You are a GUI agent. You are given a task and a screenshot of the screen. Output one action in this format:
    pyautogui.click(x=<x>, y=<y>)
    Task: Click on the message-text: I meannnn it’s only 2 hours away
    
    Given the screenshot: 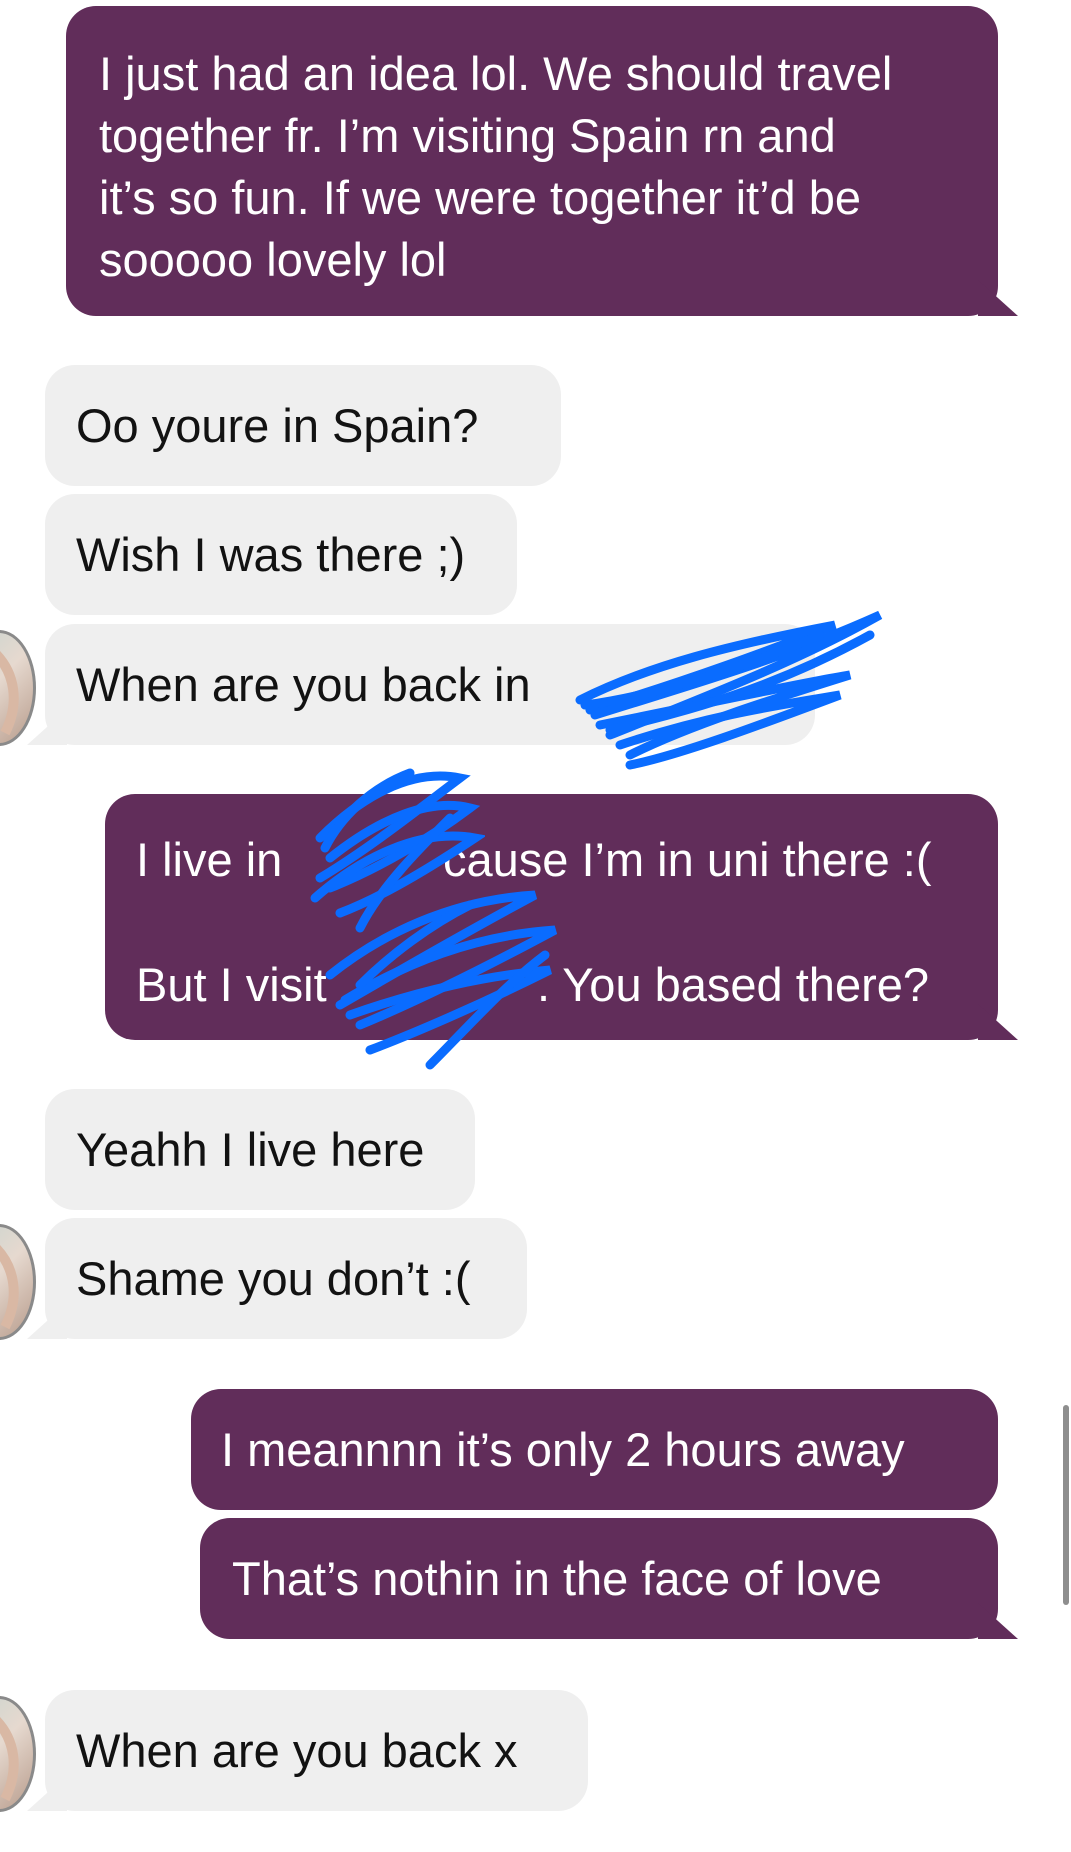 What is the action you would take?
    pyautogui.click(x=563, y=1449)
    